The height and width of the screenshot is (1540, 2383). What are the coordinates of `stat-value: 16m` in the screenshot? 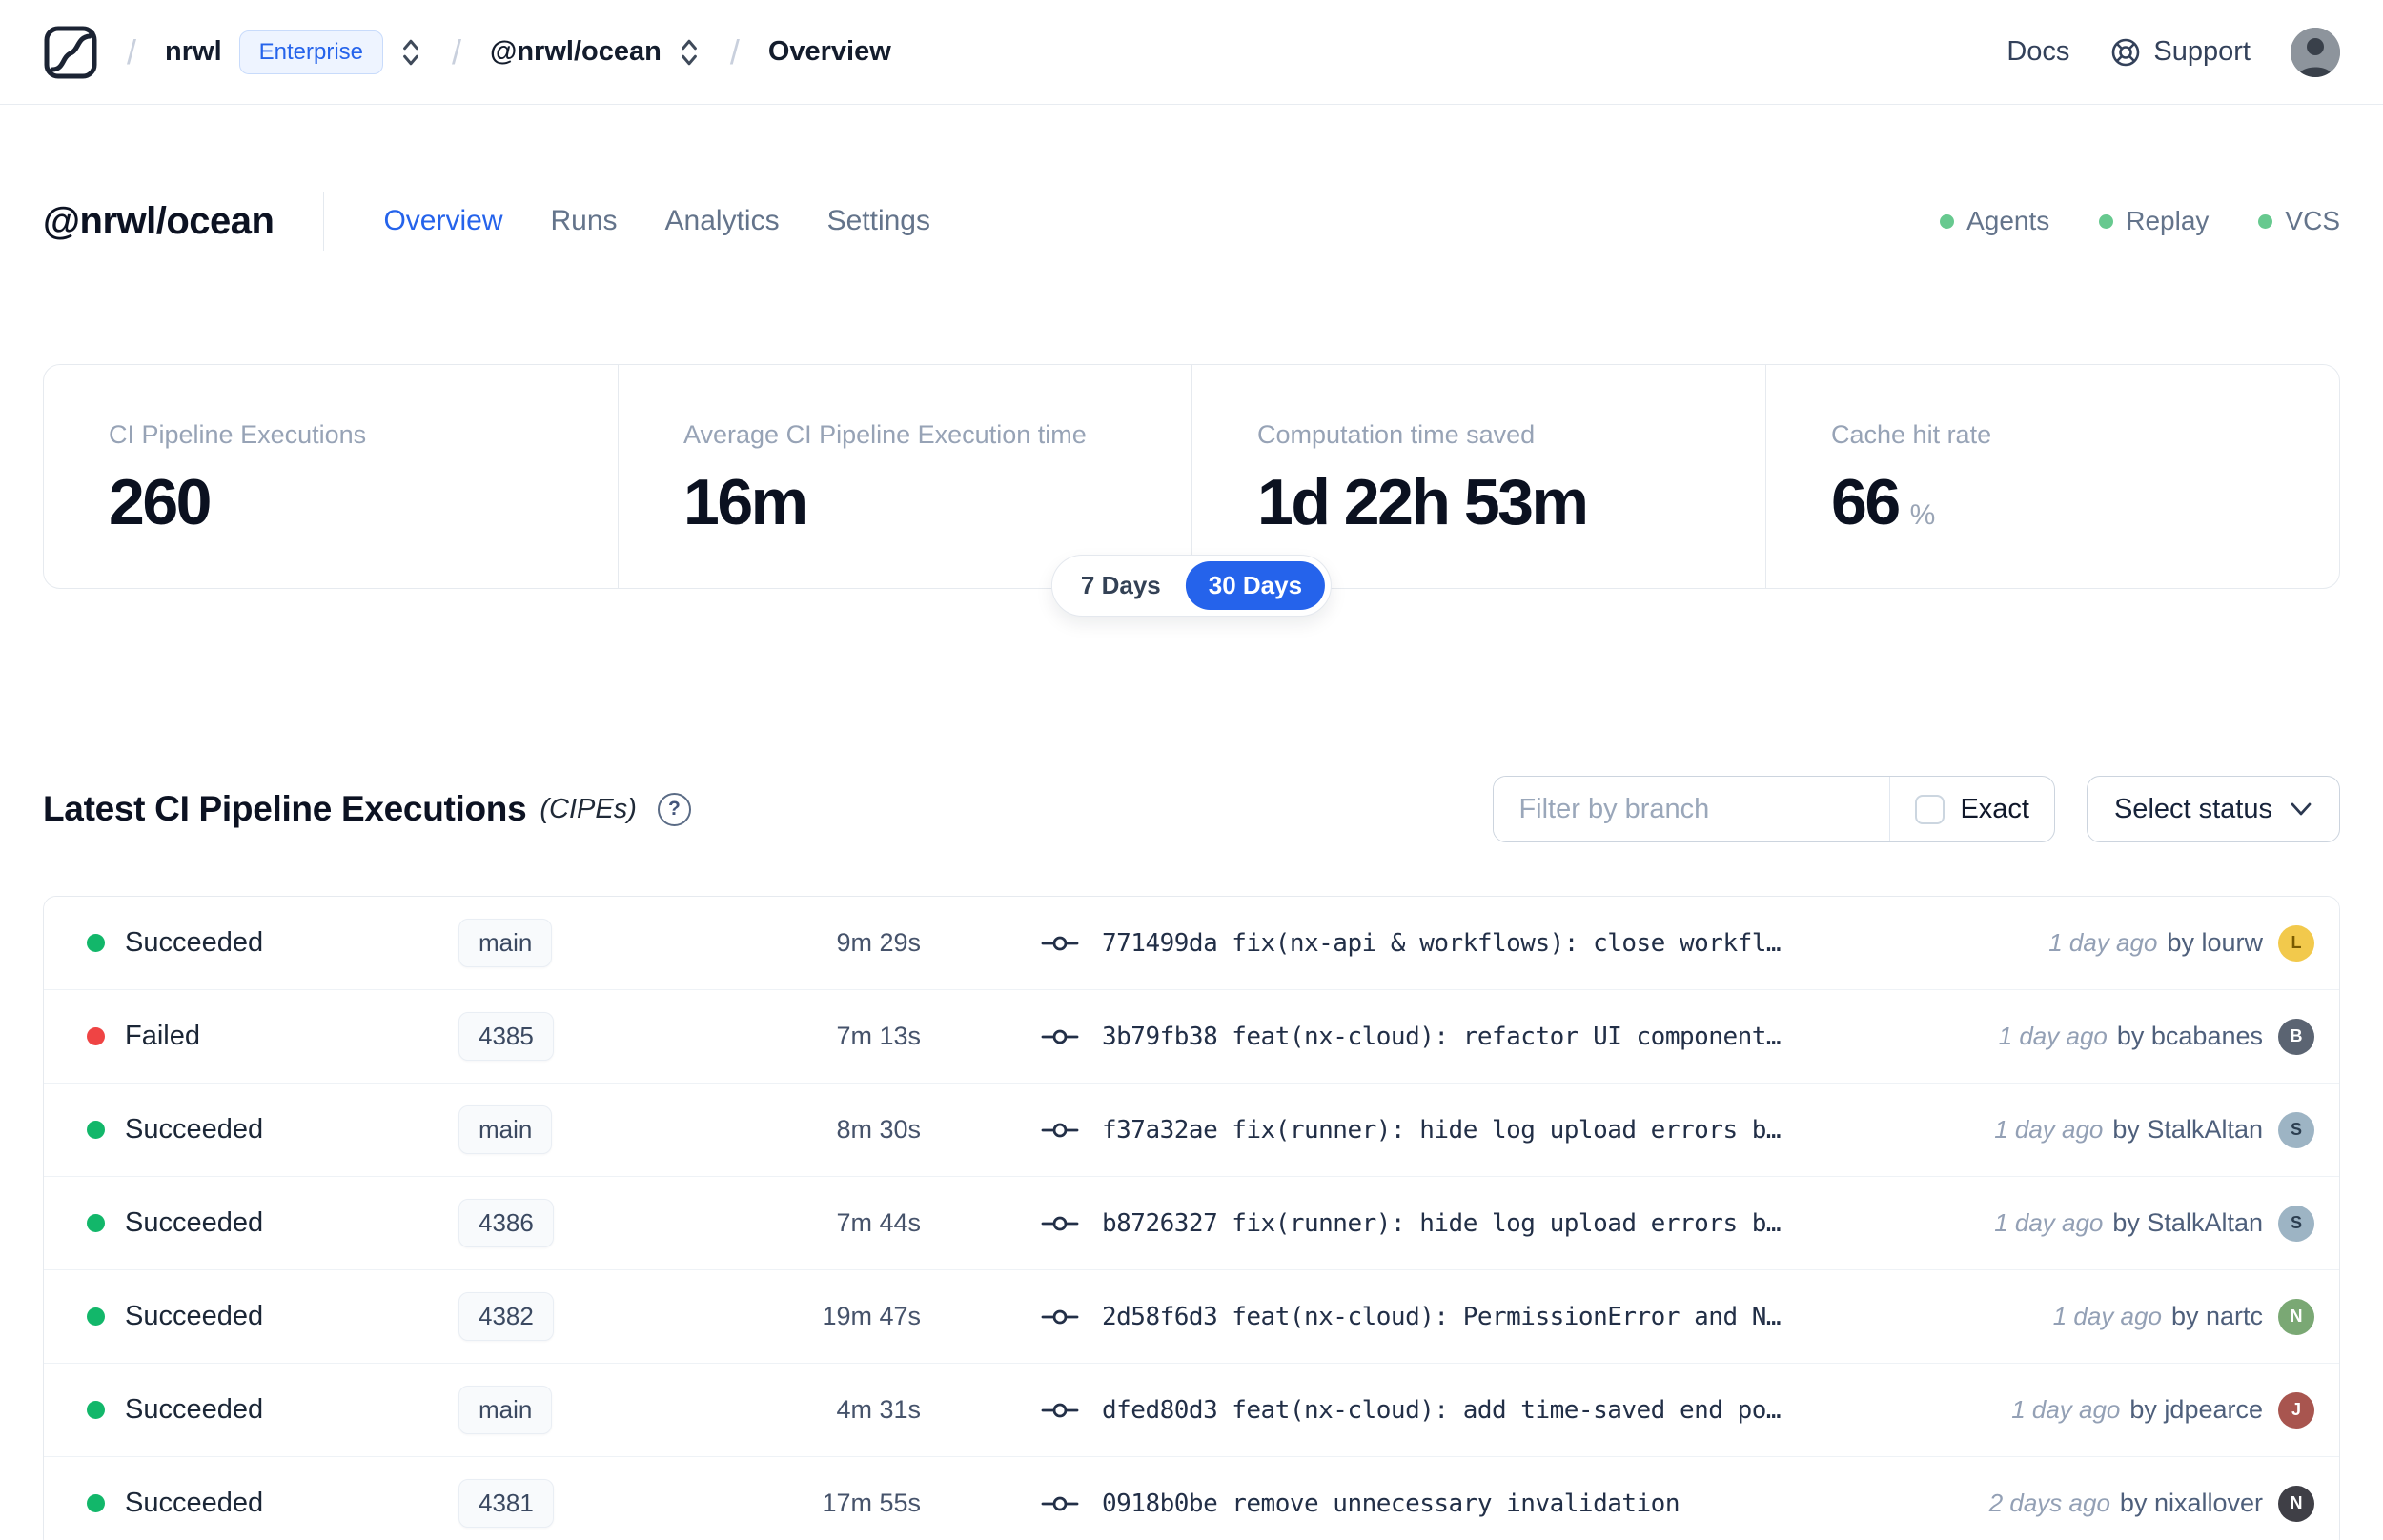 It's located at (746, 502).